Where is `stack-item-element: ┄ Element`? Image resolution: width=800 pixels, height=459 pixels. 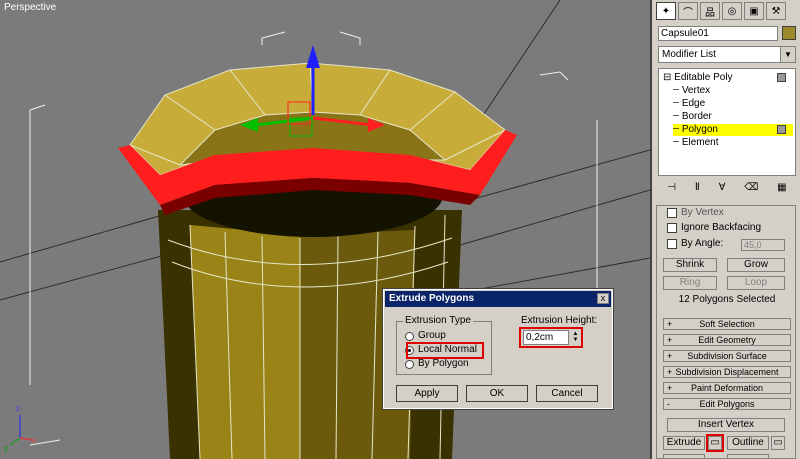 stack-item-element: ┄ Element is located at coordinates (696, 143).